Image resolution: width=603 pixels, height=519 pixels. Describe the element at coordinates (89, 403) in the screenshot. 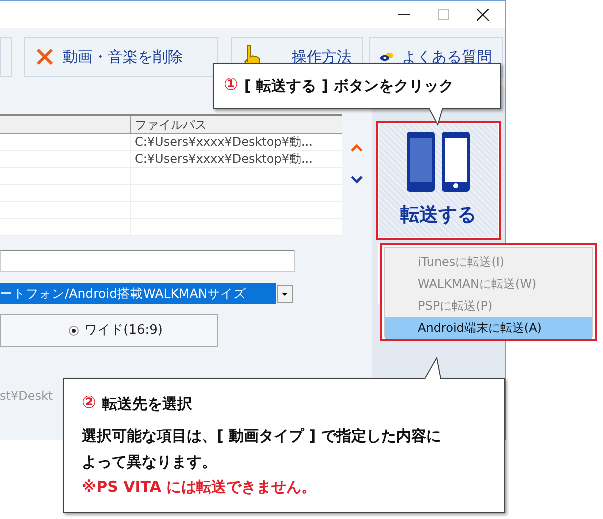

I see `step-number: ②` at that location.